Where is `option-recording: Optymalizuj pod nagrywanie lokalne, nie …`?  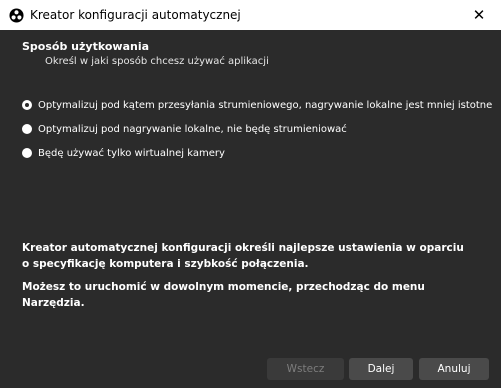
option-recording: Optymalizuj pod nagrywanie lokalne, nie … is located at coordinates (184, 129).